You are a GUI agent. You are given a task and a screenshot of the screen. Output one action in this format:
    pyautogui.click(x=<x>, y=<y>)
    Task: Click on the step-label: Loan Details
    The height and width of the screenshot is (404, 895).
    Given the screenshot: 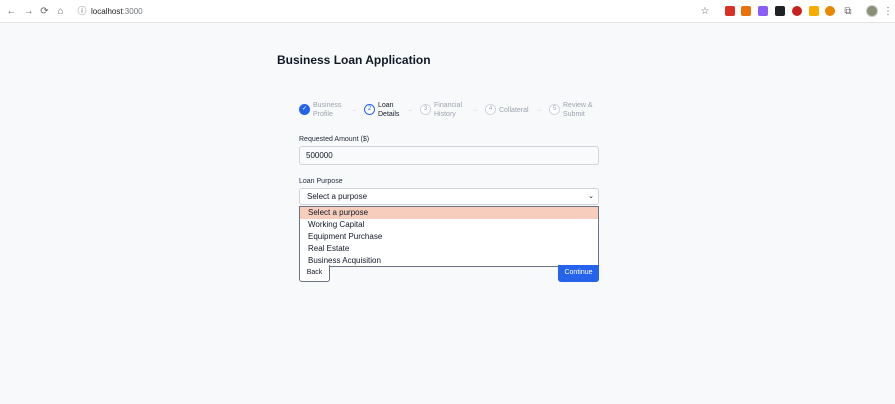 What is the action you would take?
    pyautogui.click(x=389, y=110)
    